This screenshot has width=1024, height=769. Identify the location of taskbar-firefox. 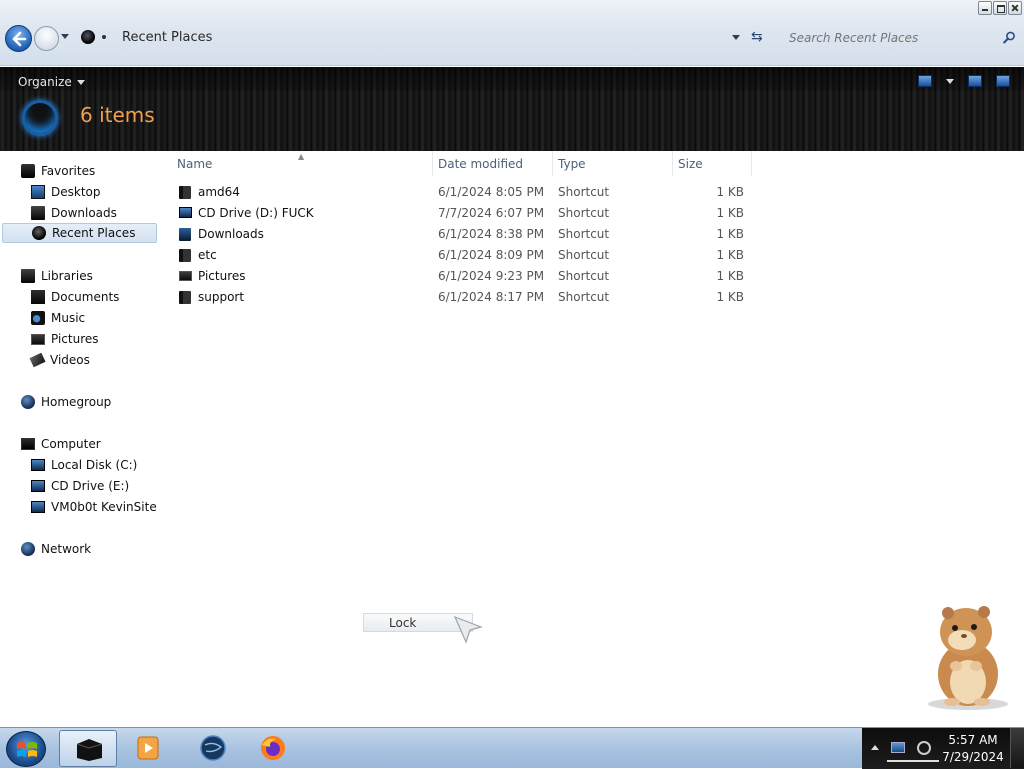
(273, 748).